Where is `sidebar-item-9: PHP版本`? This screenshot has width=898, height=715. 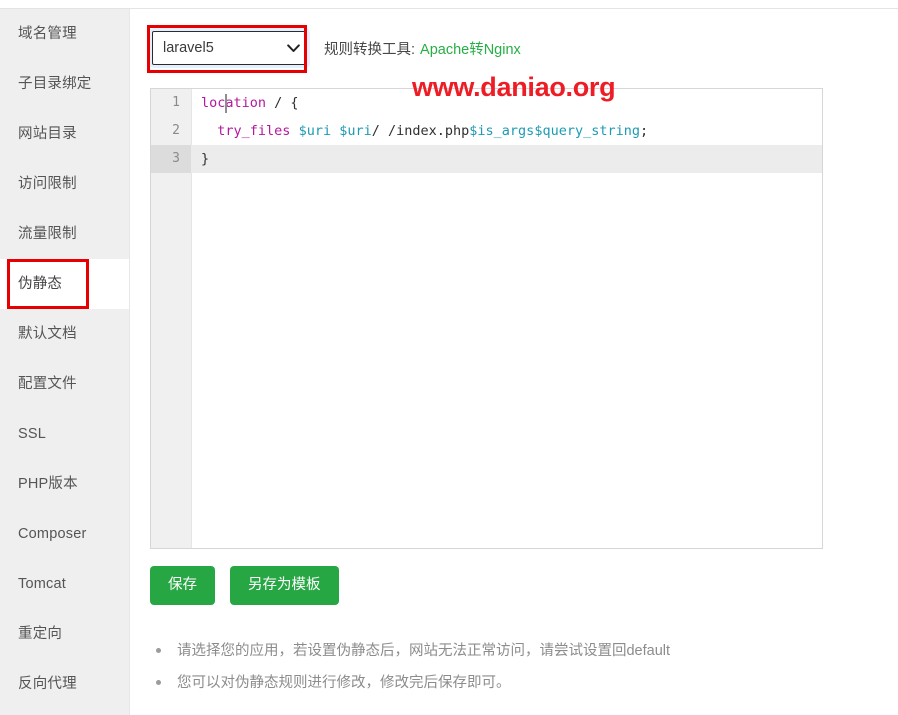 sidebar-item-9: PHP版本 is located at coordinates (64, 484).